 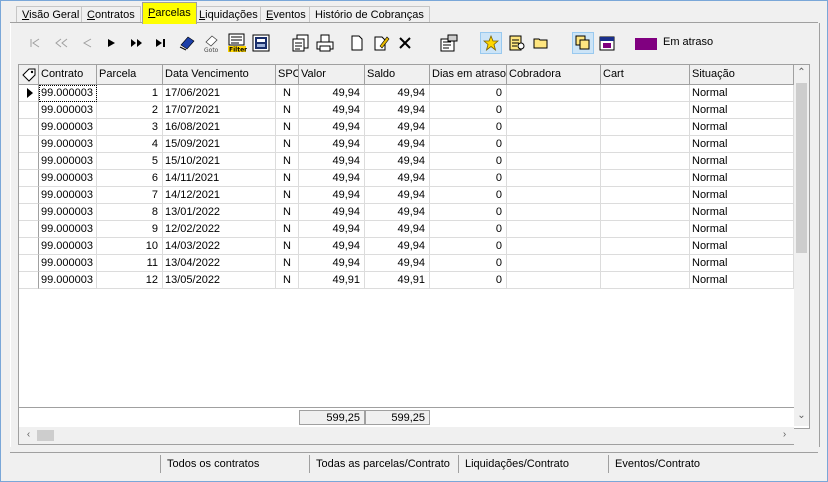 What do you see at coordinates (219, 74) in the screenshot?
I see `column-header-data-vencimento: Data Vencimento` at bounding box center [219, 74].